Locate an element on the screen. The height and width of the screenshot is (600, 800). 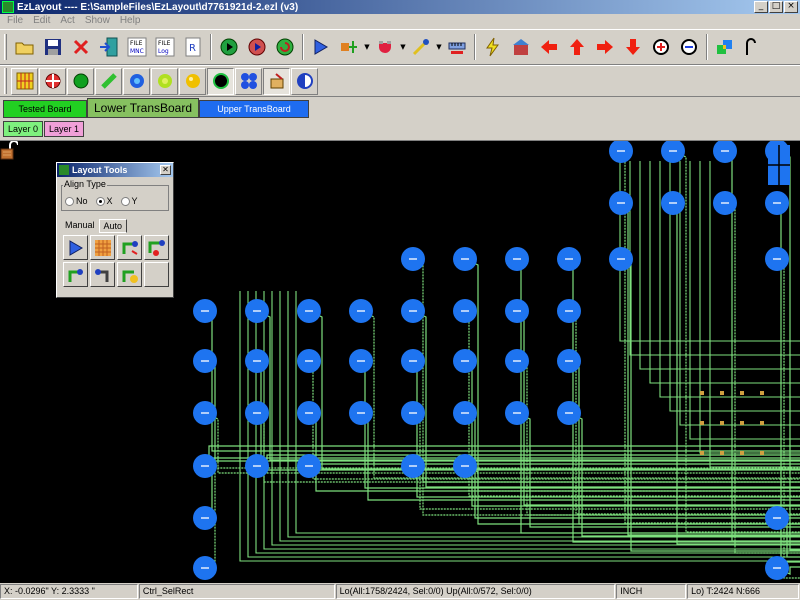
yellow-circle-icon is located at coordinates (192, 81).